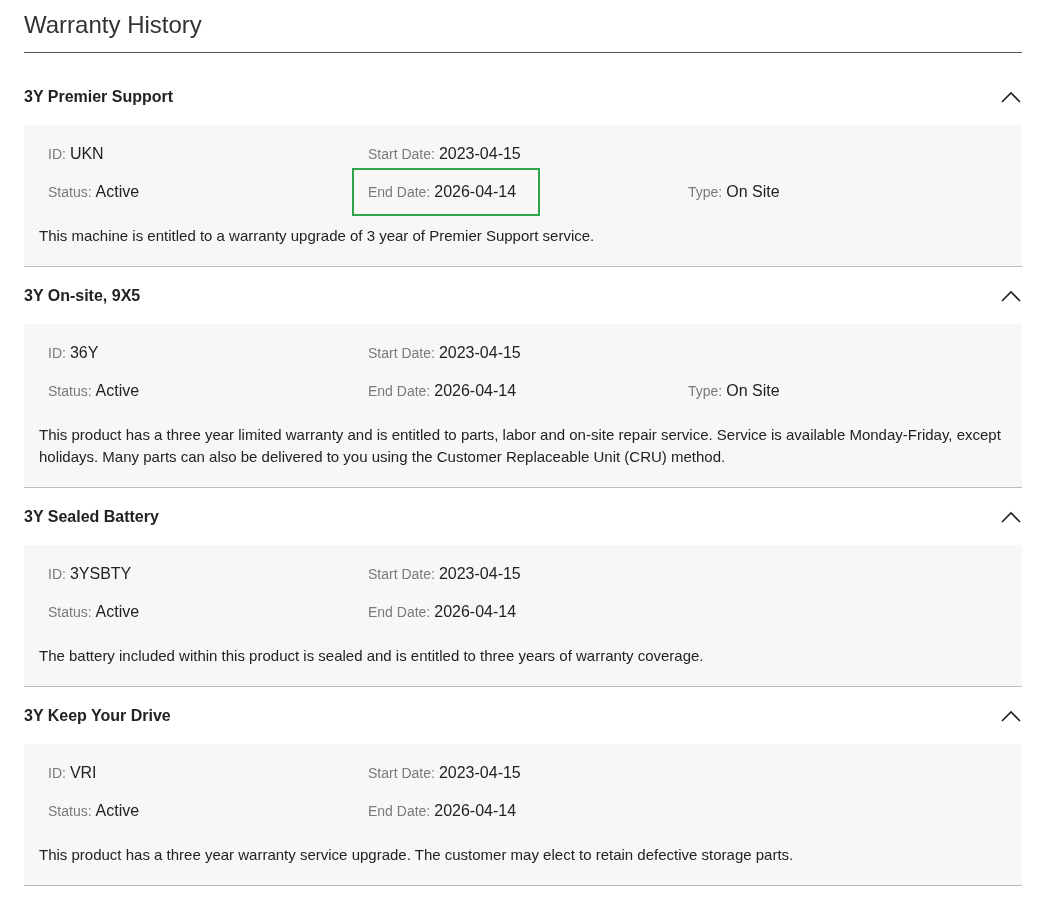 This screenshot has height=898, width=1043. I want to click on description: This product has a three year warranty service upgrade. The customer may elect to retain defective storage parts., so click(417, 855).